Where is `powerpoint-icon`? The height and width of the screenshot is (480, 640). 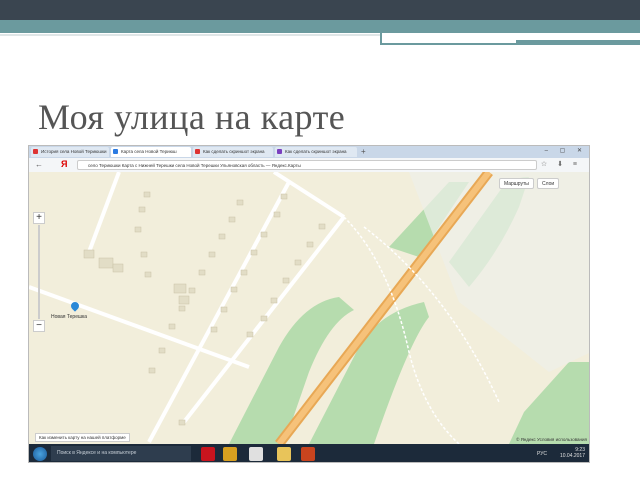
powerpoint-icon is located at coordinates (308, 454).